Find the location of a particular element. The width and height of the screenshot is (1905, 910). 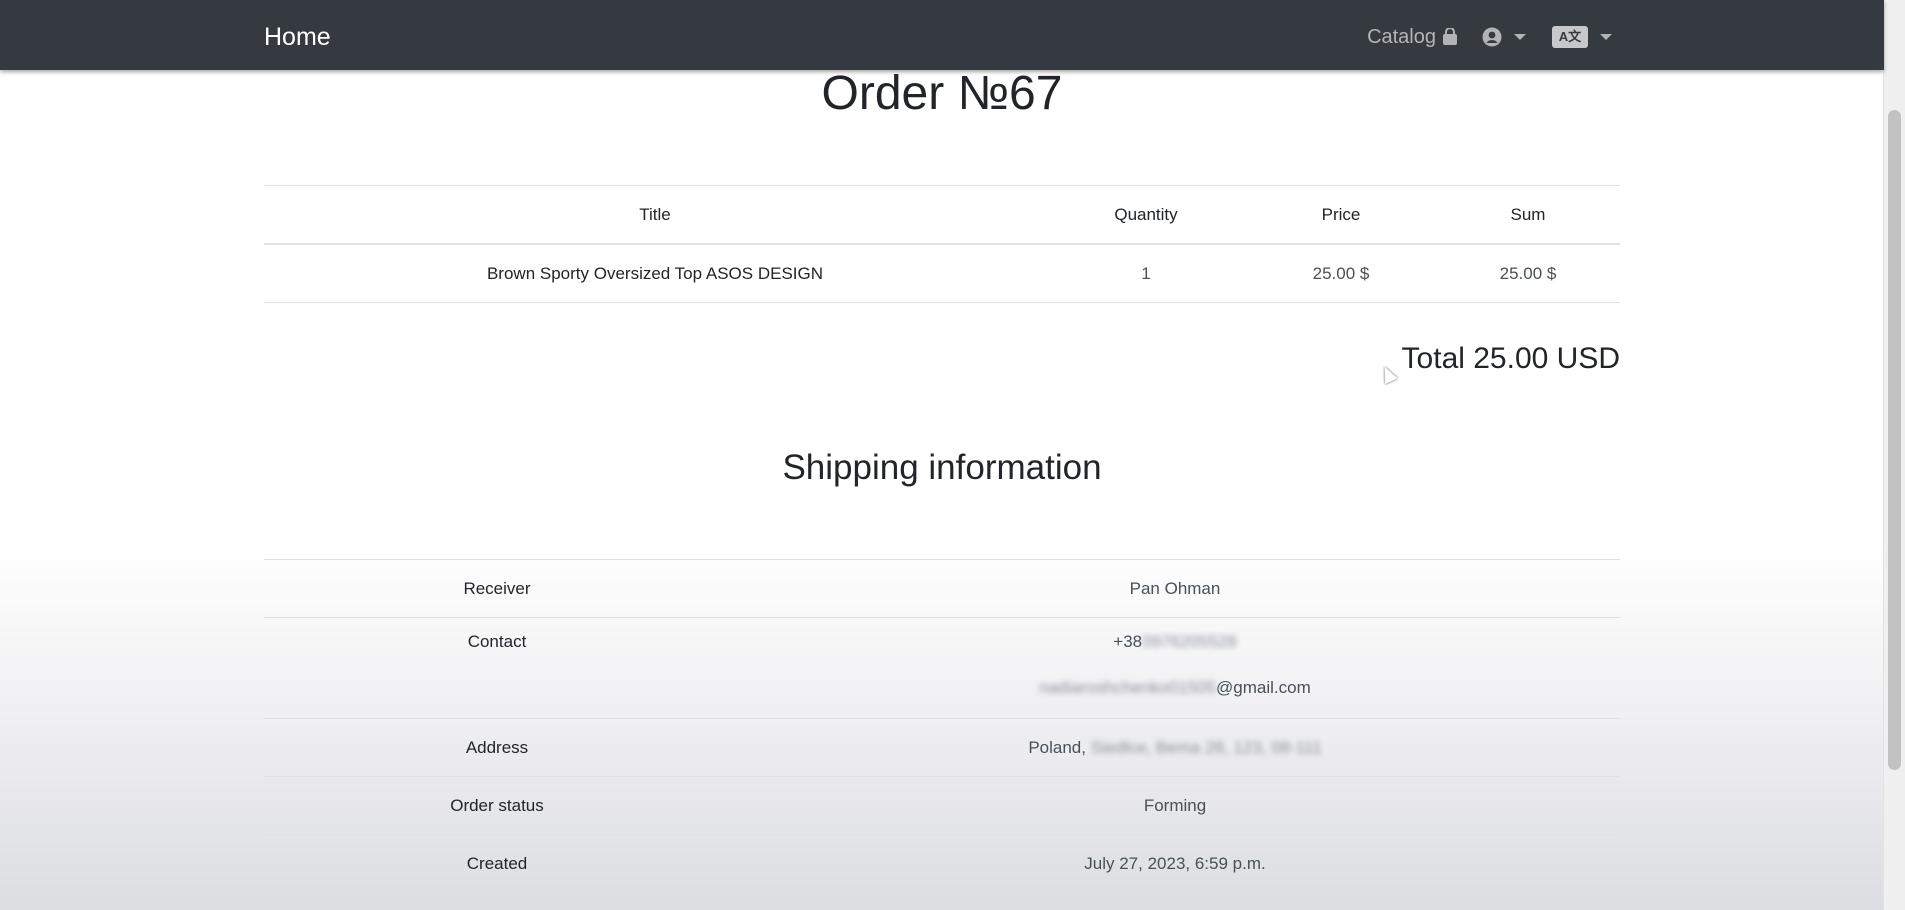

order-status-value: Forming is located at coordinates (1175, 805).